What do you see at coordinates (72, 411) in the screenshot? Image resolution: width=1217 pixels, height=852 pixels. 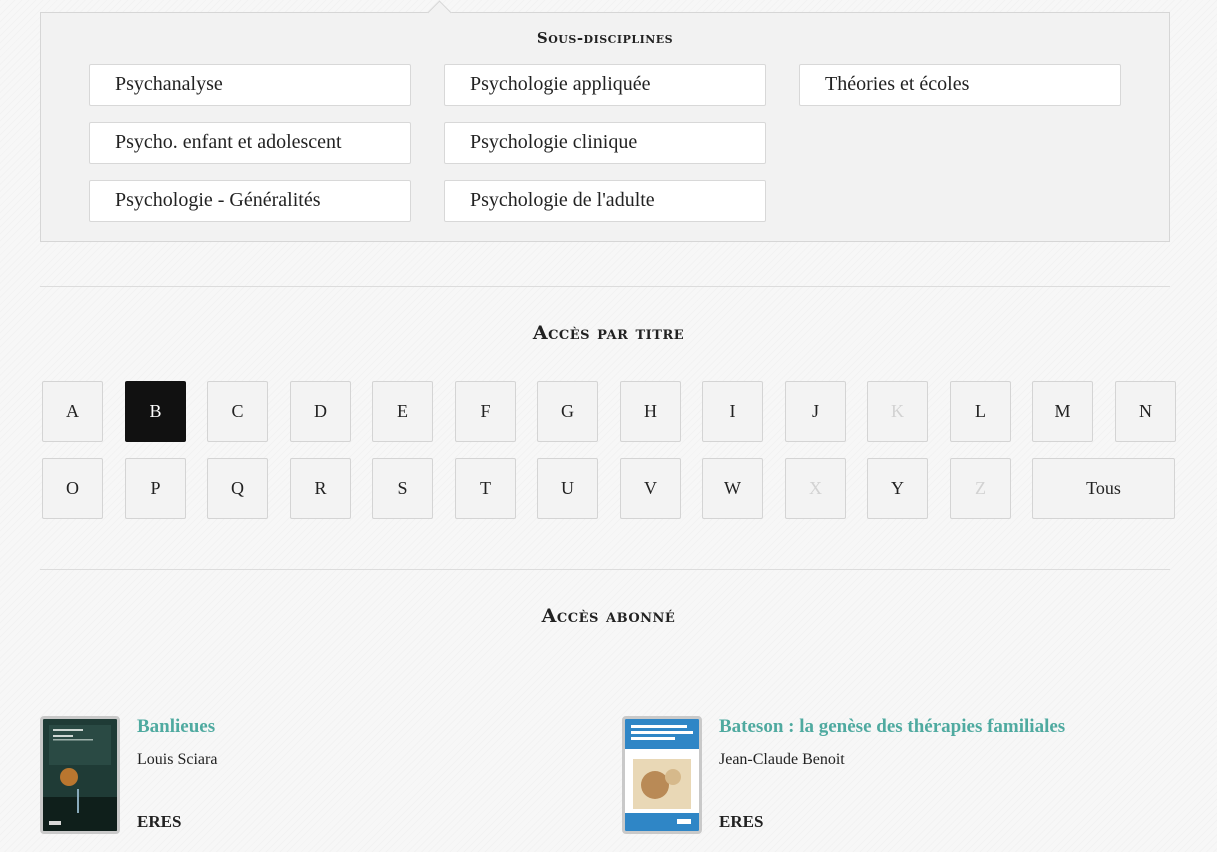 I see `letter-a-button: A` at bounding box center [72, 411].